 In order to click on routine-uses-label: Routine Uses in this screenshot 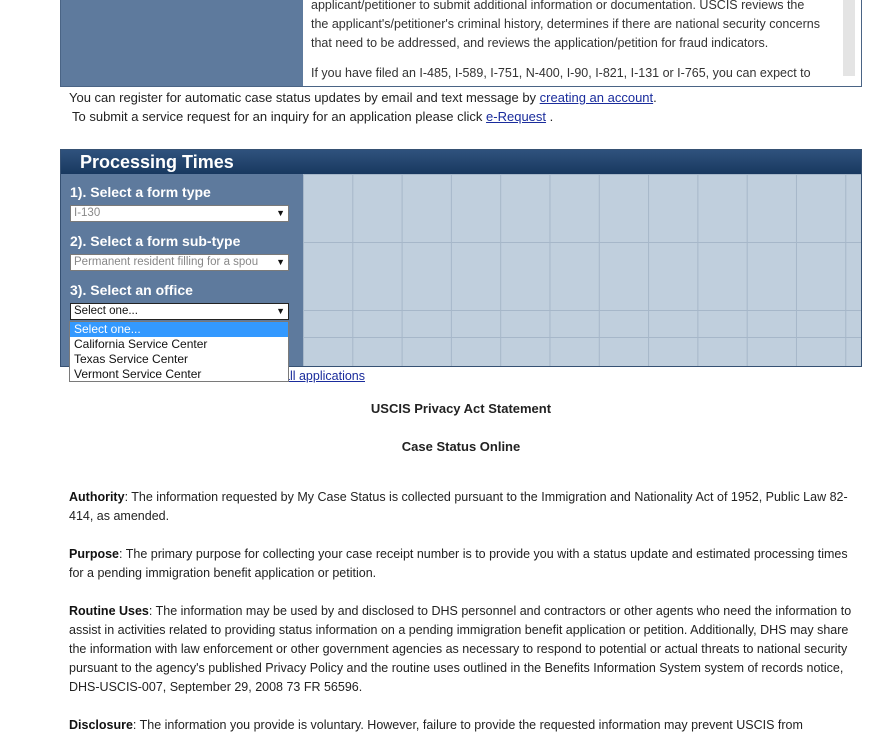, I will do `click(109, 611)`.